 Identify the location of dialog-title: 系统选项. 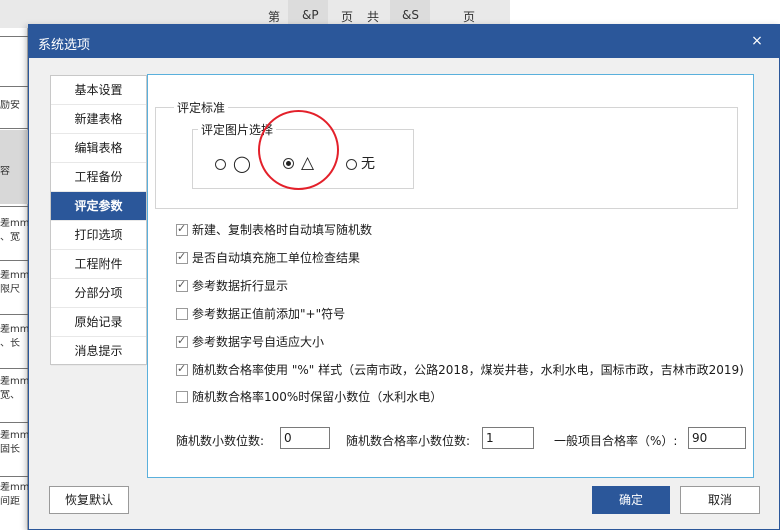
(64, 45).